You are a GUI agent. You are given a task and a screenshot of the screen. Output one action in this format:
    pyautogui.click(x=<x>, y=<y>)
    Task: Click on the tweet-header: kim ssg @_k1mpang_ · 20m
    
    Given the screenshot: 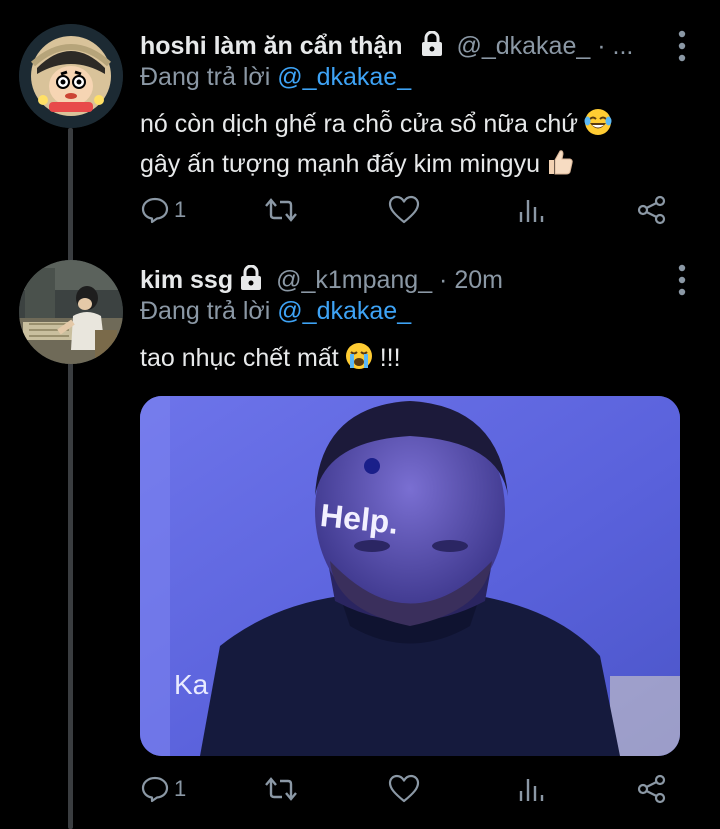 What is the action you would take?
    pyautogui.click(x=430, y=280)
    